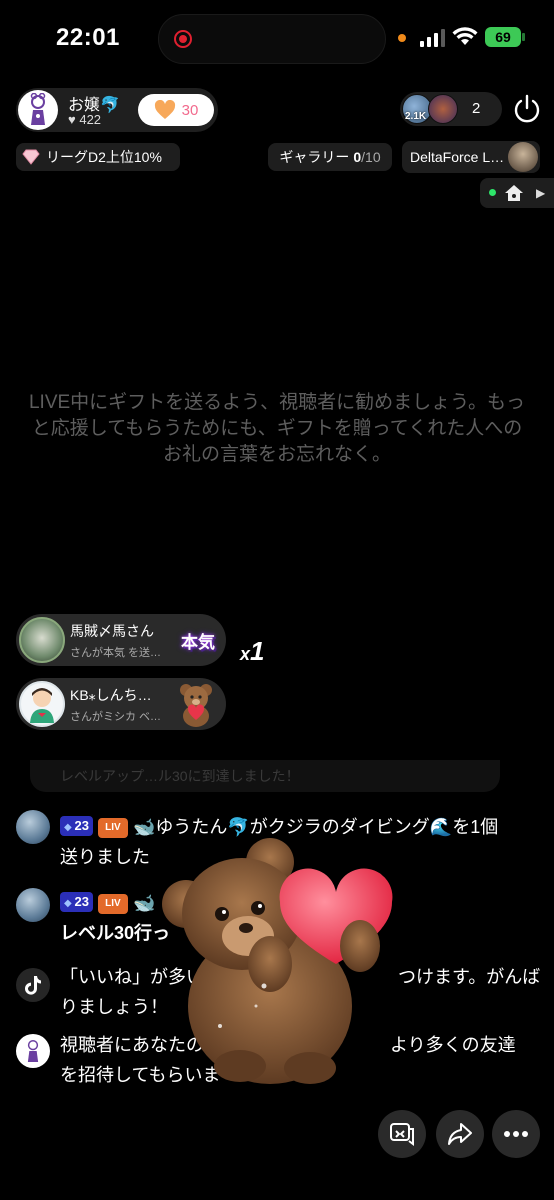 This screenshot has height=1200, width=554. What do you see at coordinates (104, 157) in the screenshot?
I see `league-label: リーグD2上位10%` at bounding box center [104, 157].